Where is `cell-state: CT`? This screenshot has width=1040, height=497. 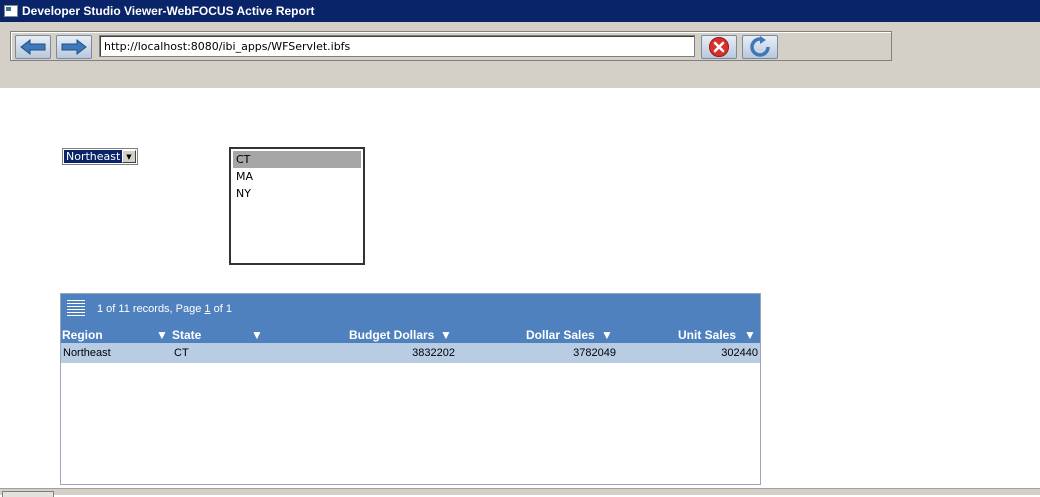
cell-state: CT is located at coordinates (181, 353).